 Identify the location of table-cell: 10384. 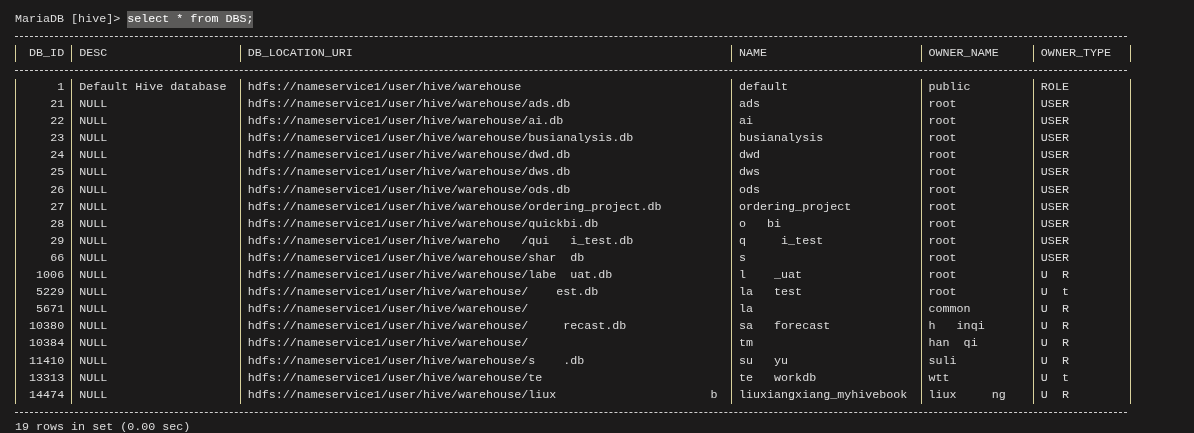
(47, 344).